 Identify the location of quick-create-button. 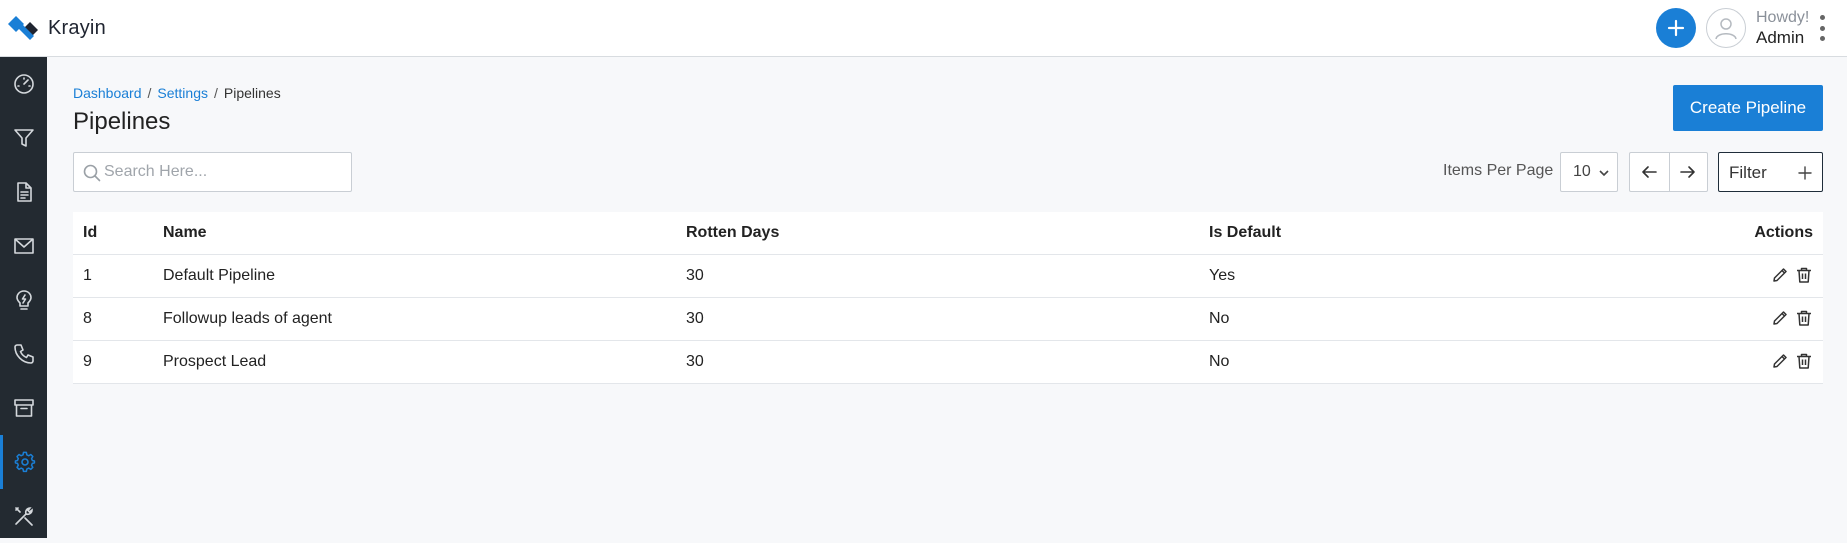
(1676, 28).